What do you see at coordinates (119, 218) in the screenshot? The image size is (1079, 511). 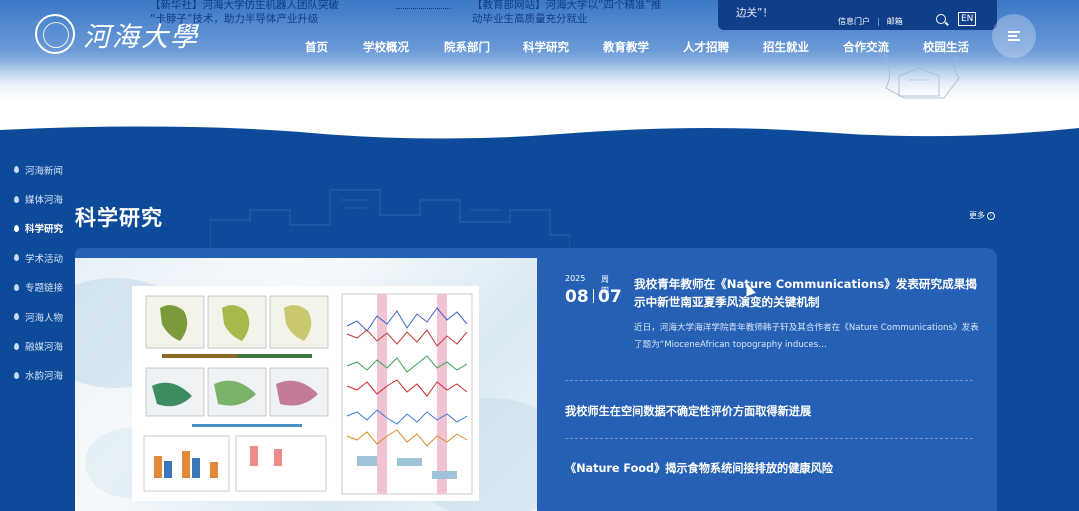 I see `section-title: 科学研究` at bounding box center [119, 218].